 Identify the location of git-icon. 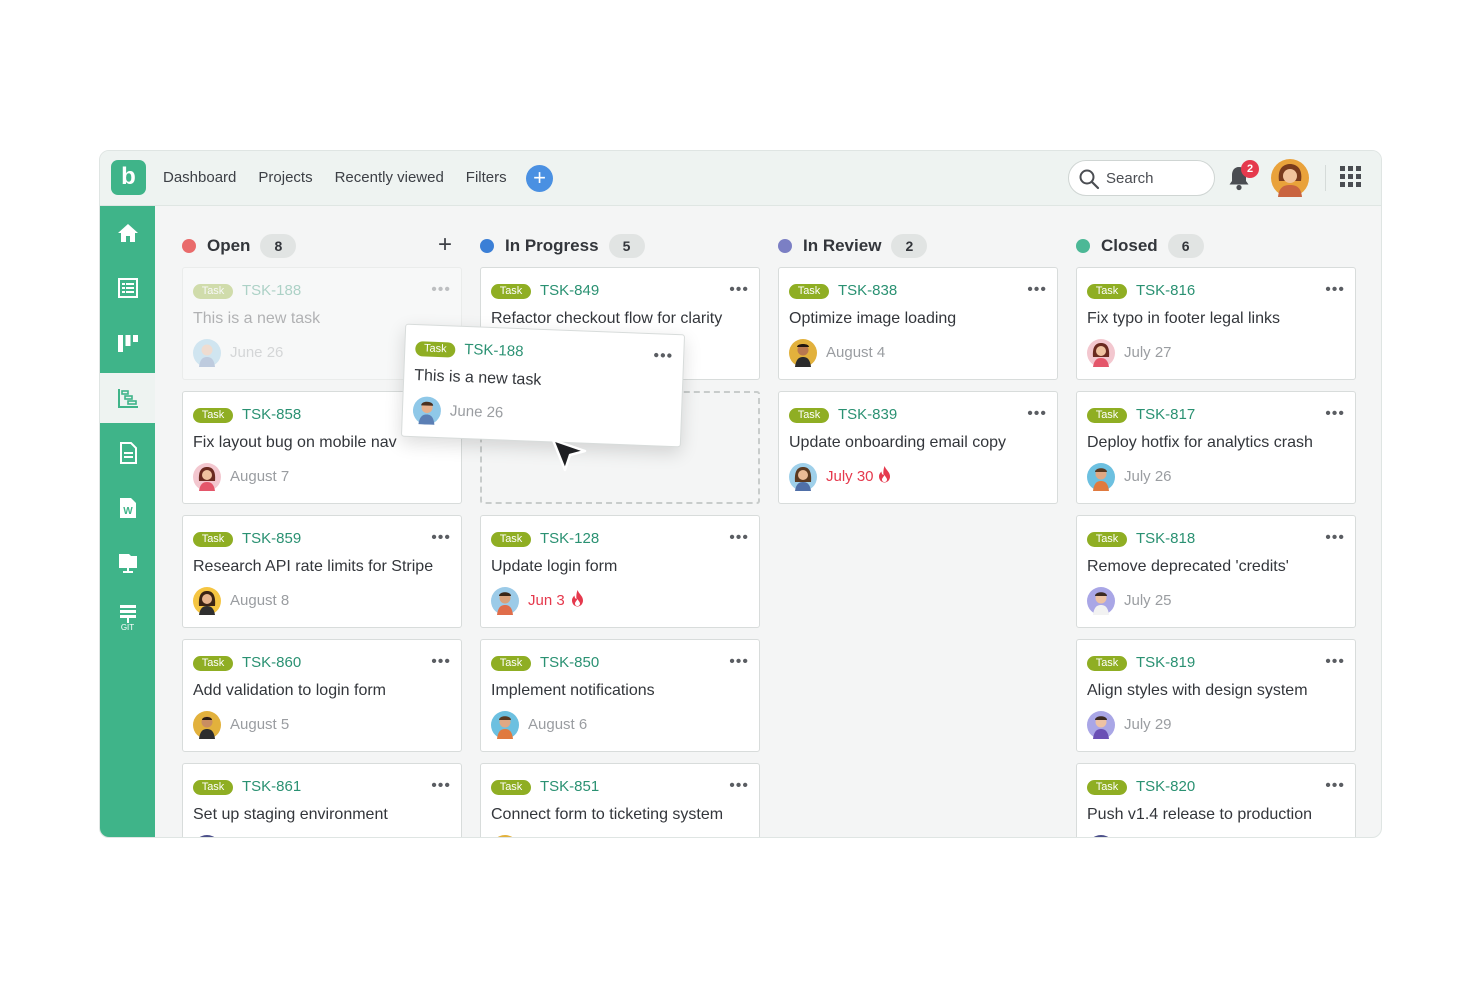
(127, 614).